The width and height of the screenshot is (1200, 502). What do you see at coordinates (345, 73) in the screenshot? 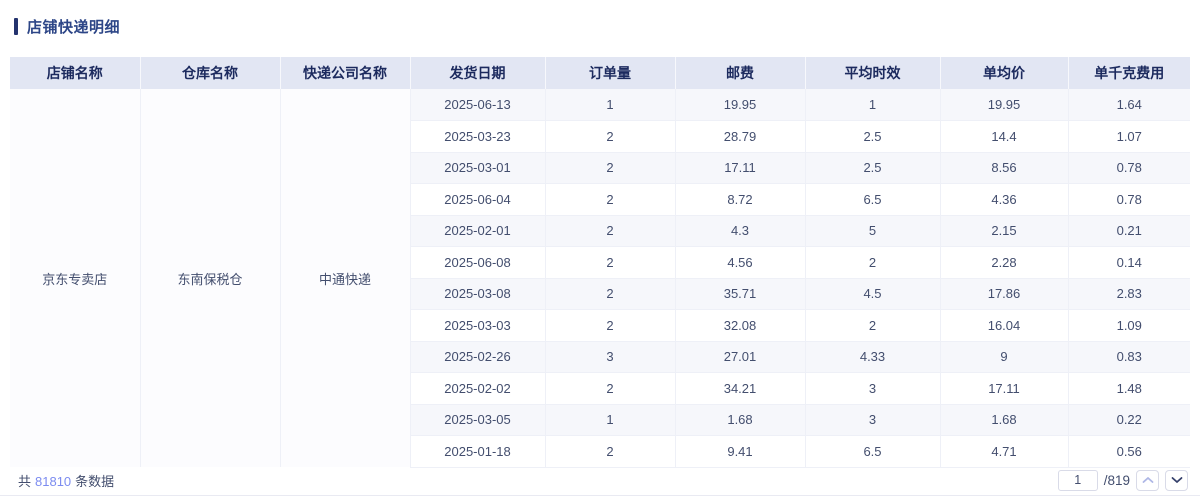
I see `column-header: 快递公司名称` at bounding box center [345, 73].